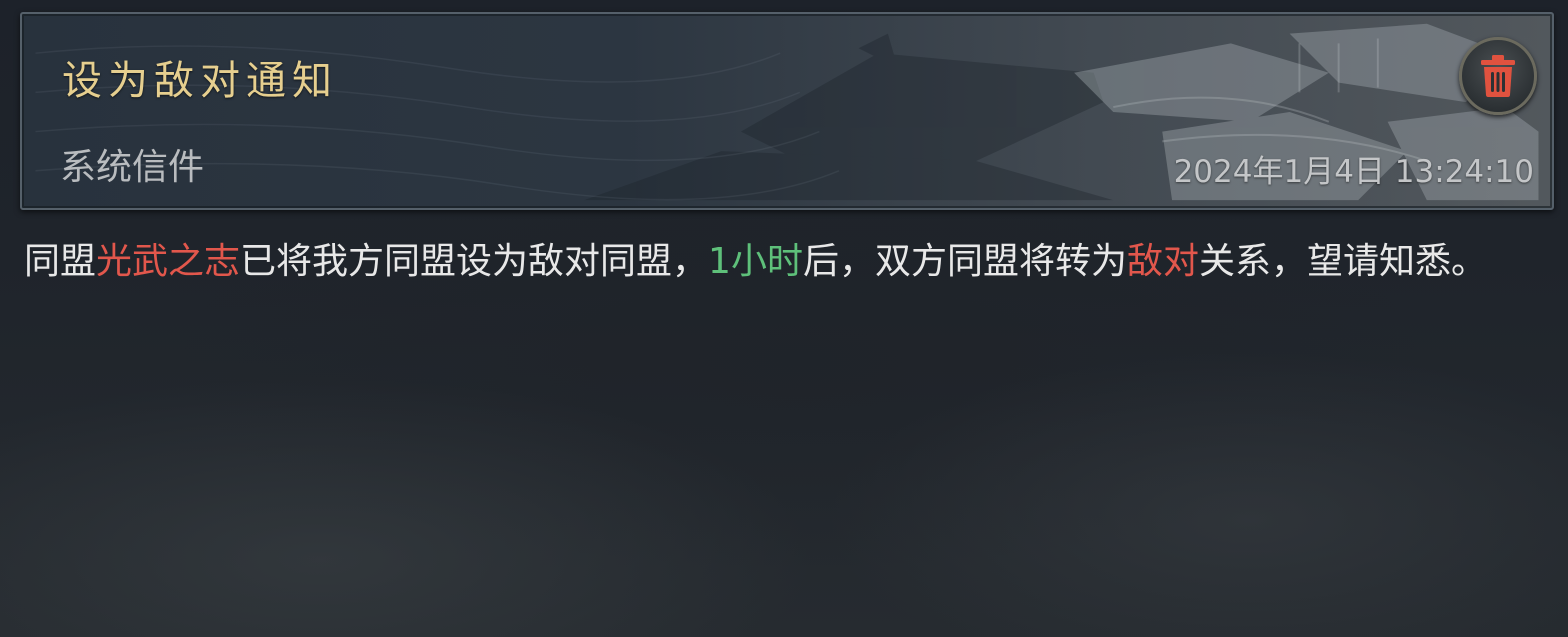  What do you see at coordinates (132, 167) in the screenshot?
I see `mail-sender: 系统信件` at bounding box center [132, 167].